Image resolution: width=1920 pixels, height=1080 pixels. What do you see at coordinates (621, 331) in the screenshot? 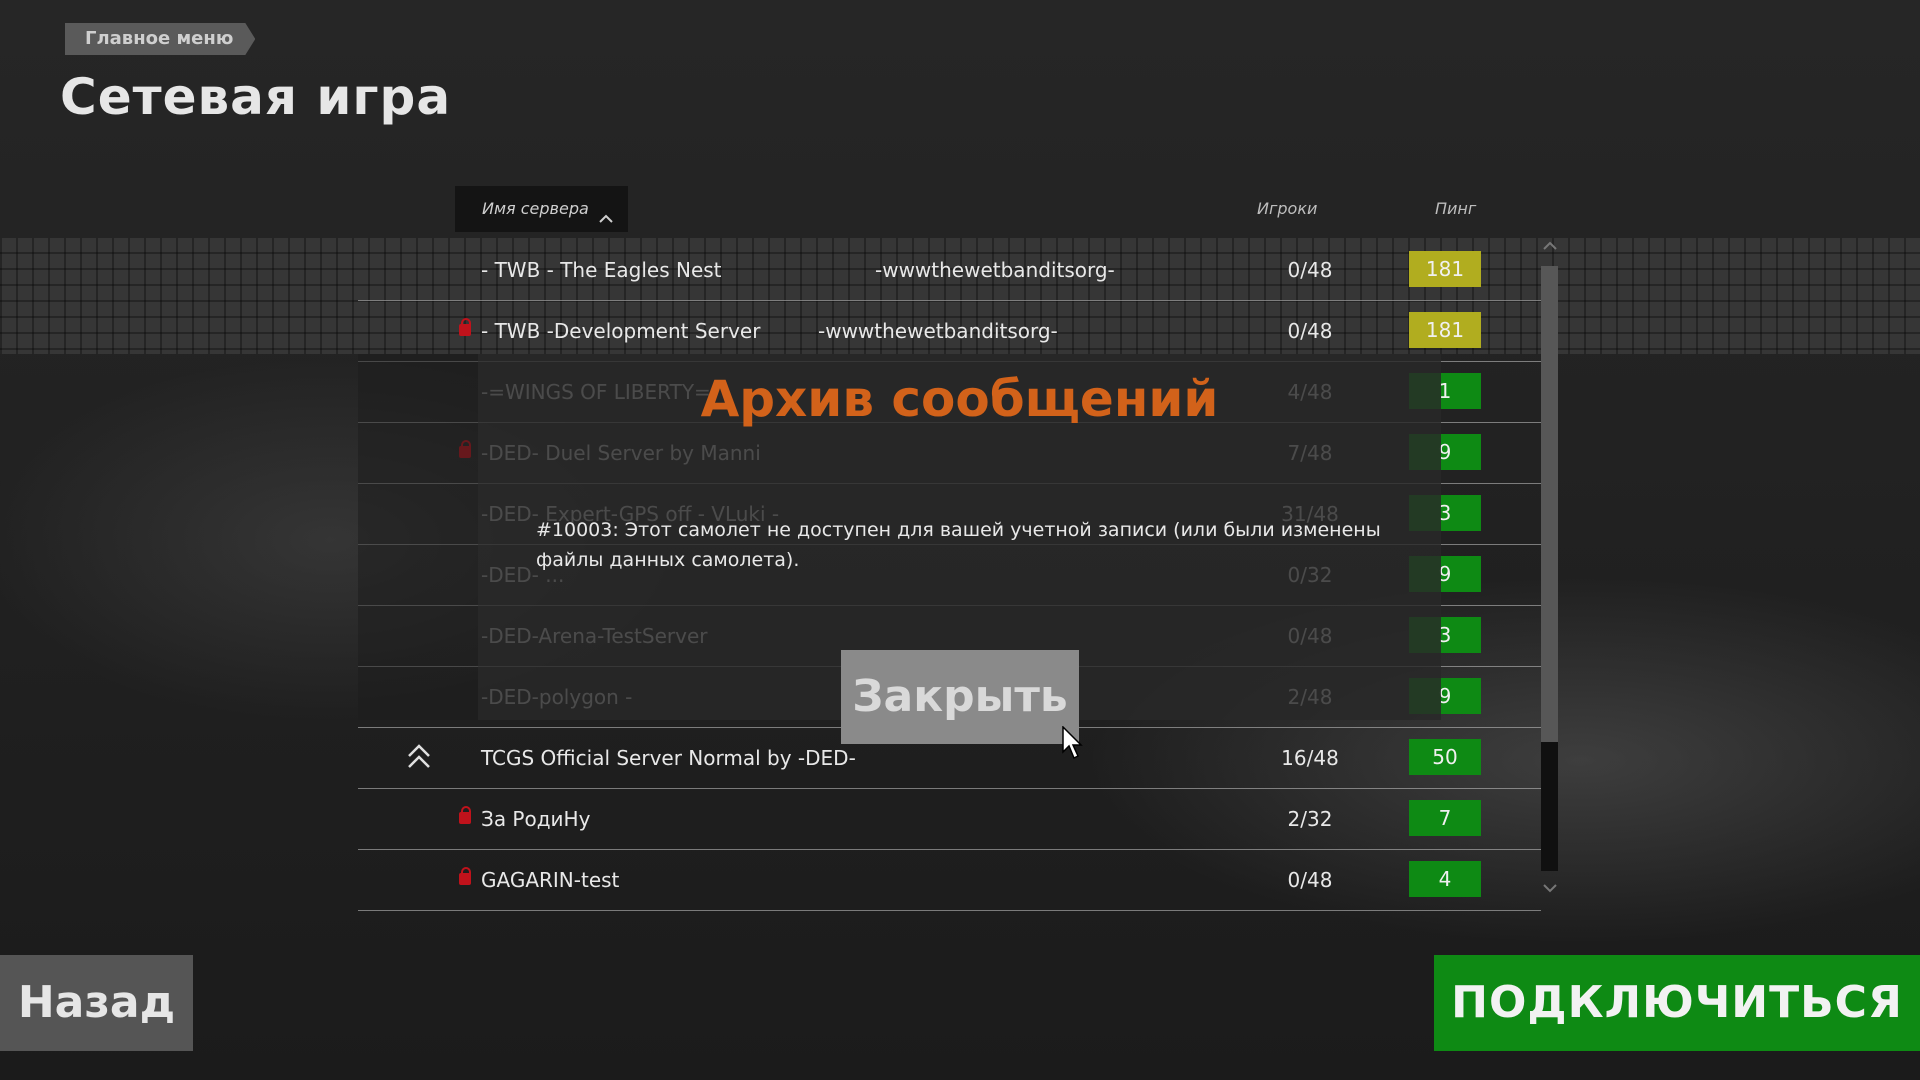
I see `server-name: - TWB -Development Server` at bounding box center [621, 331].